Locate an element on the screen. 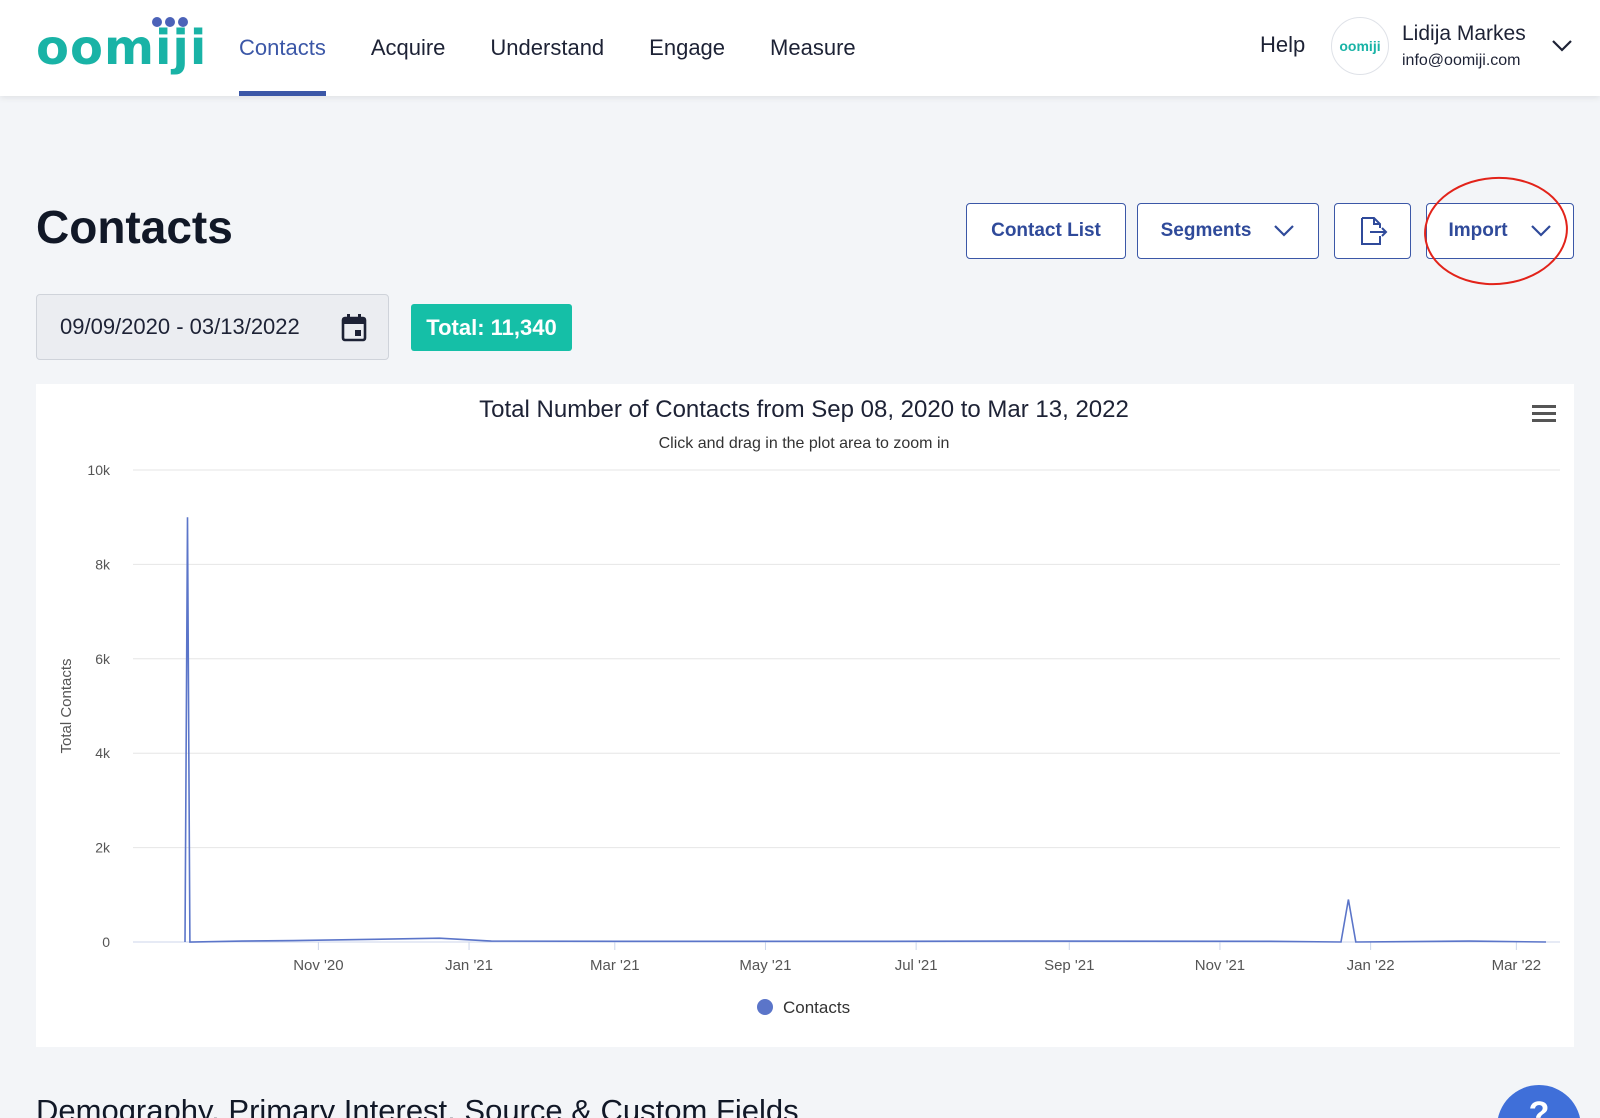 The width and height of the screenshot is (1600, 1118). user-name: Lidija Markes is located at coordinates (1464, 33).